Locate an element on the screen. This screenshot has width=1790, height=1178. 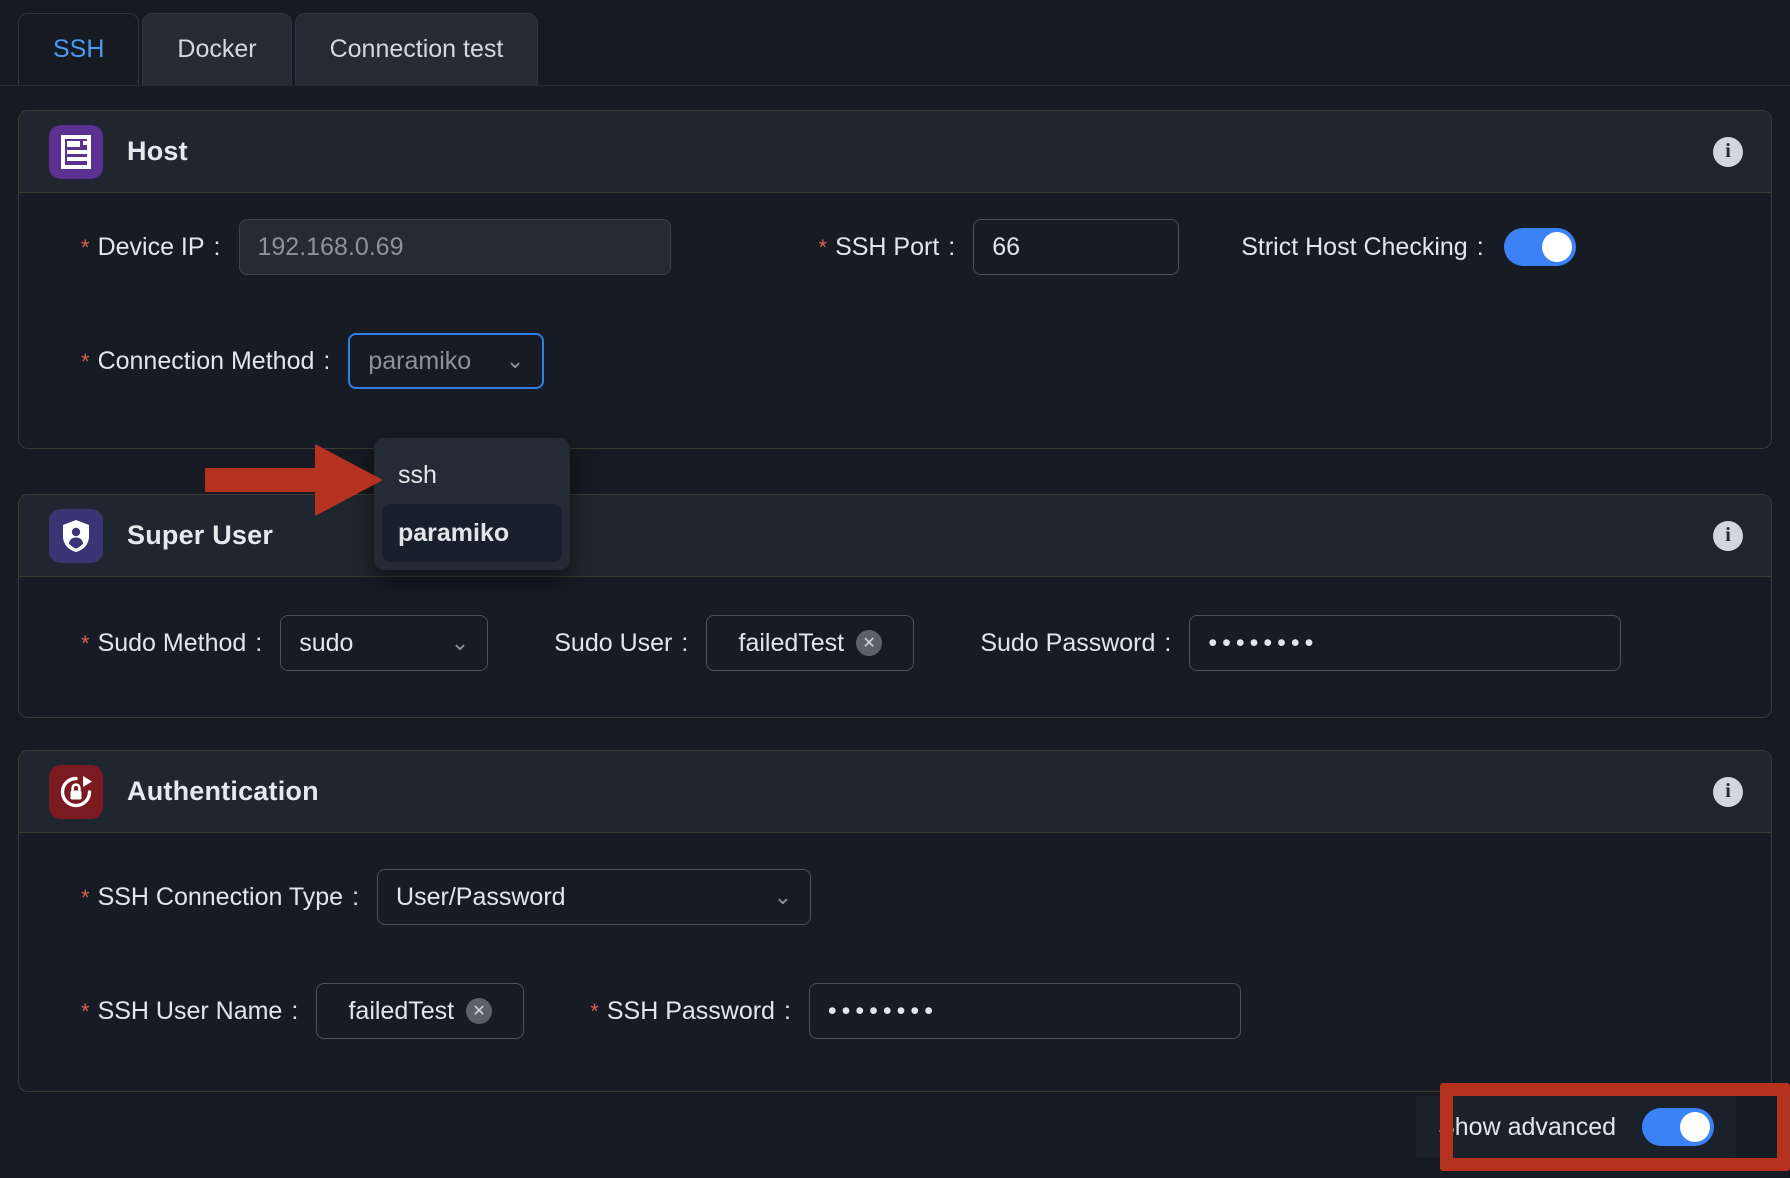
sudo-password-value: •••••••• is located at coordinates (1263, 642).